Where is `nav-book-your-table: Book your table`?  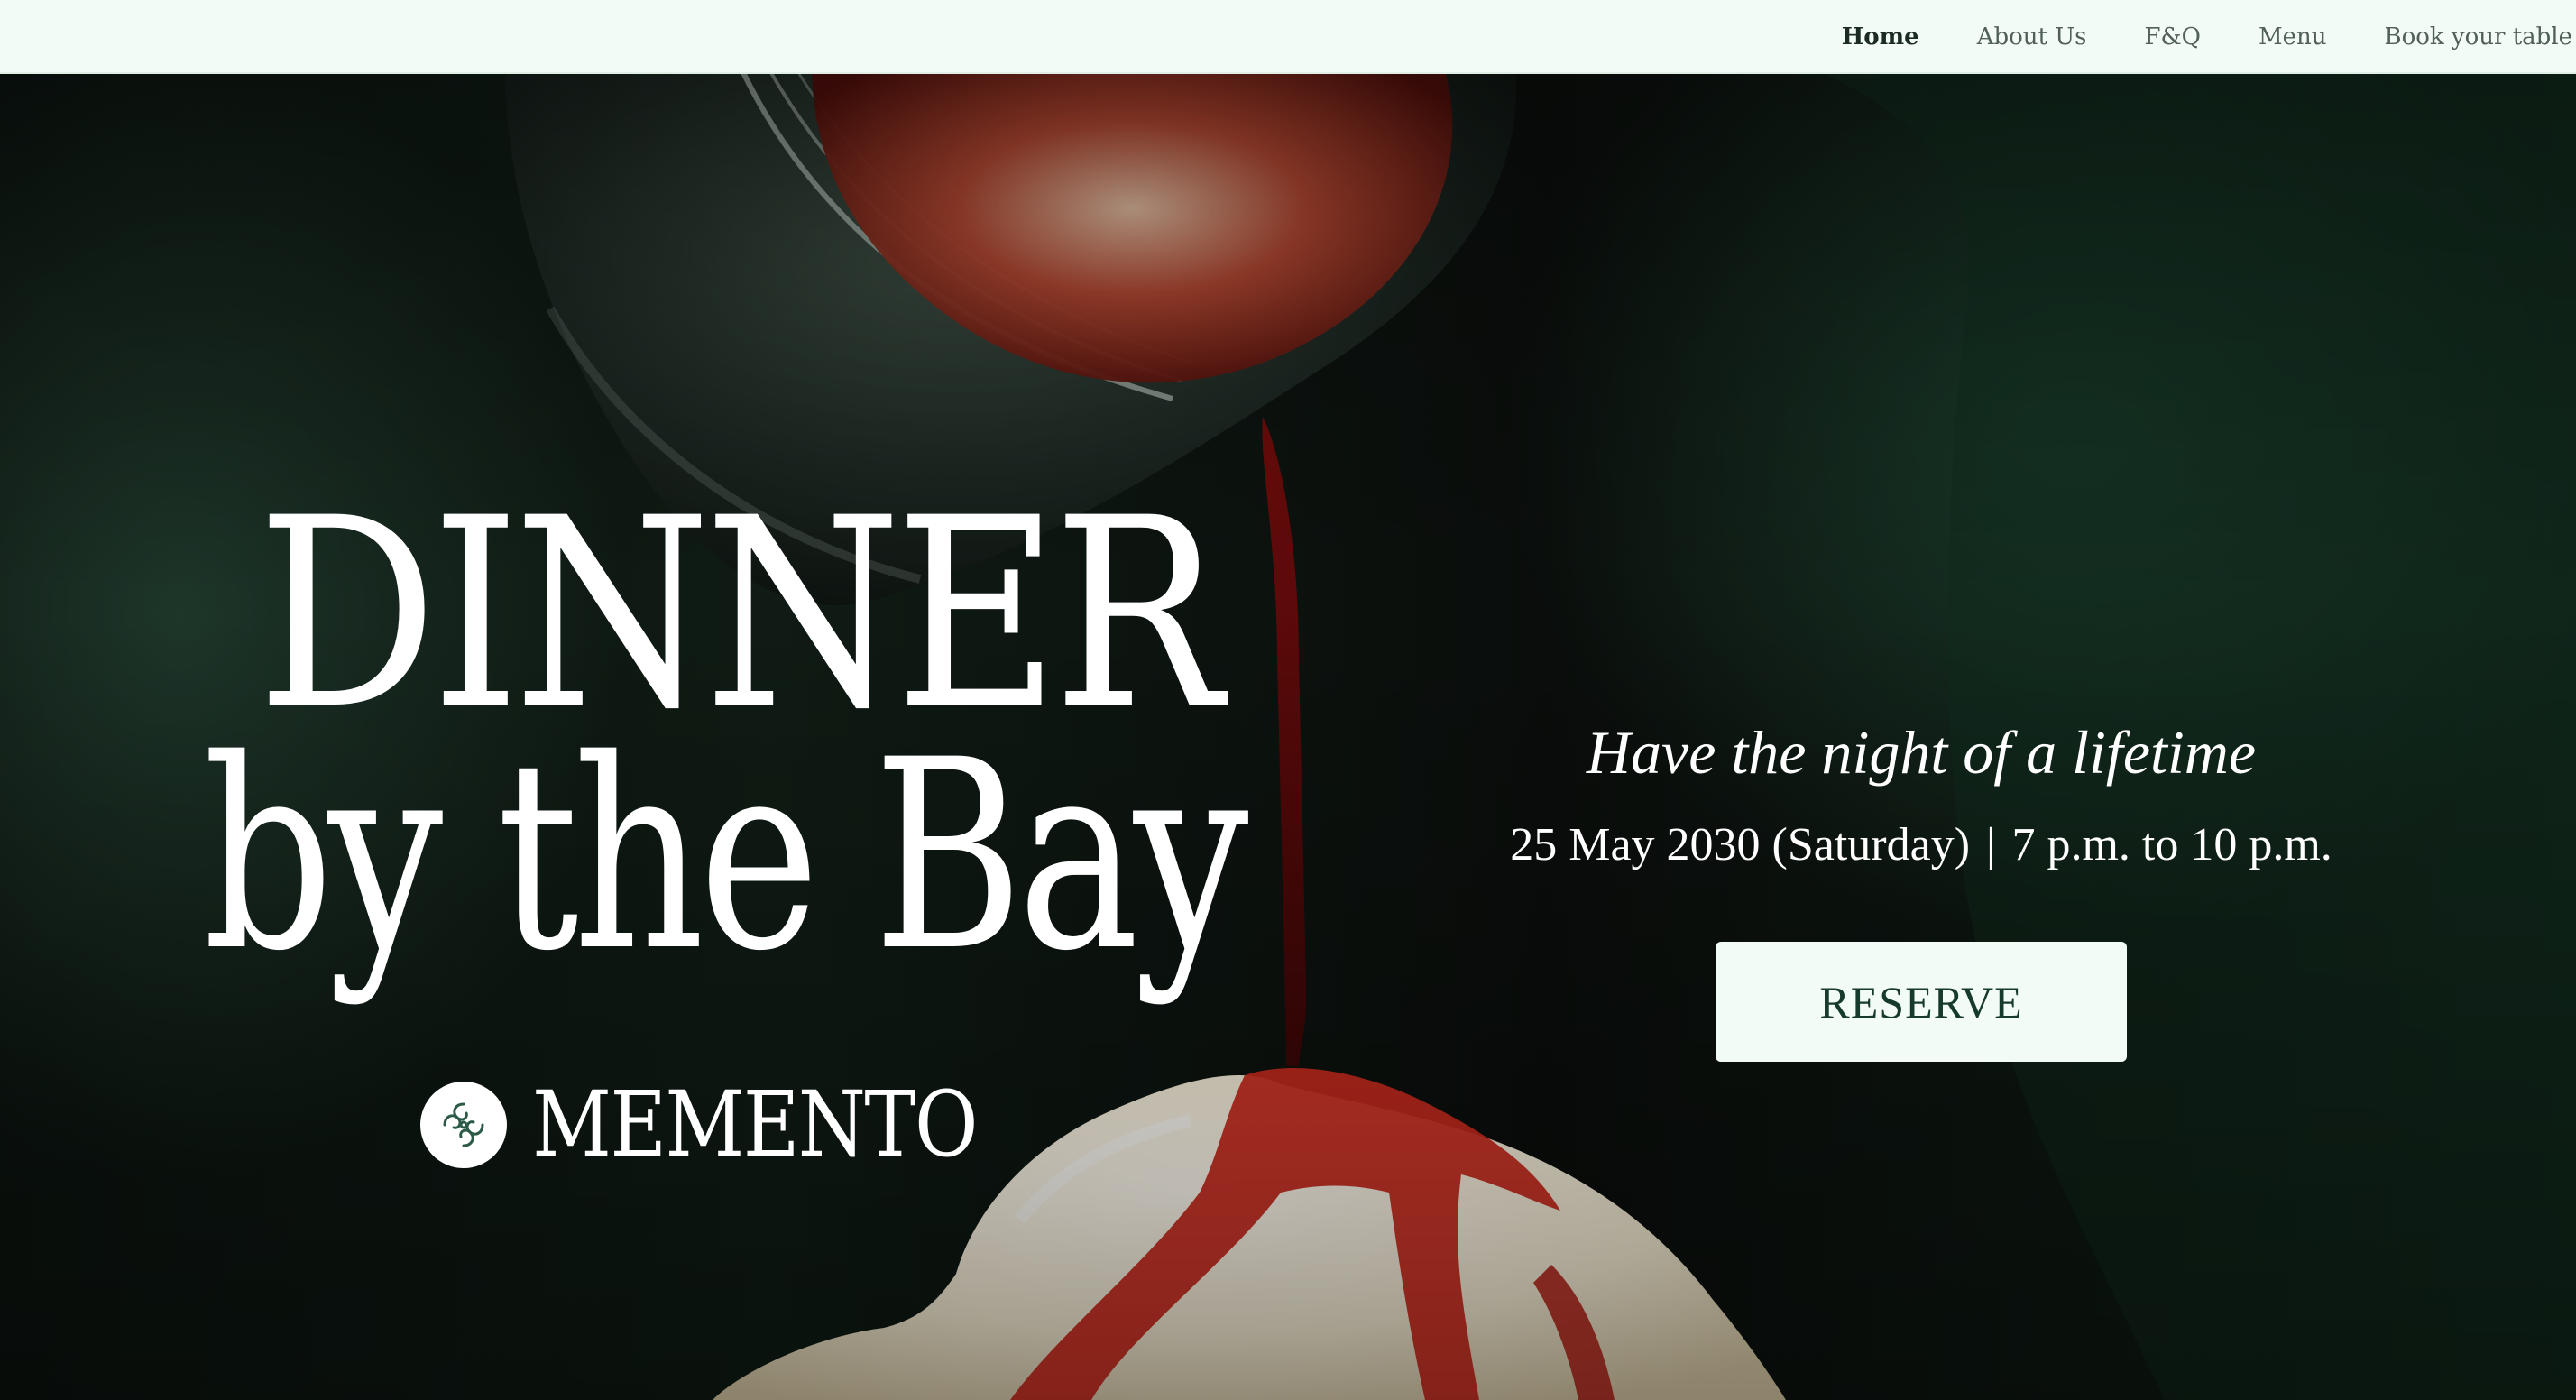
nav-book-your-table: Book your table is located at coordinates (2478, 37).